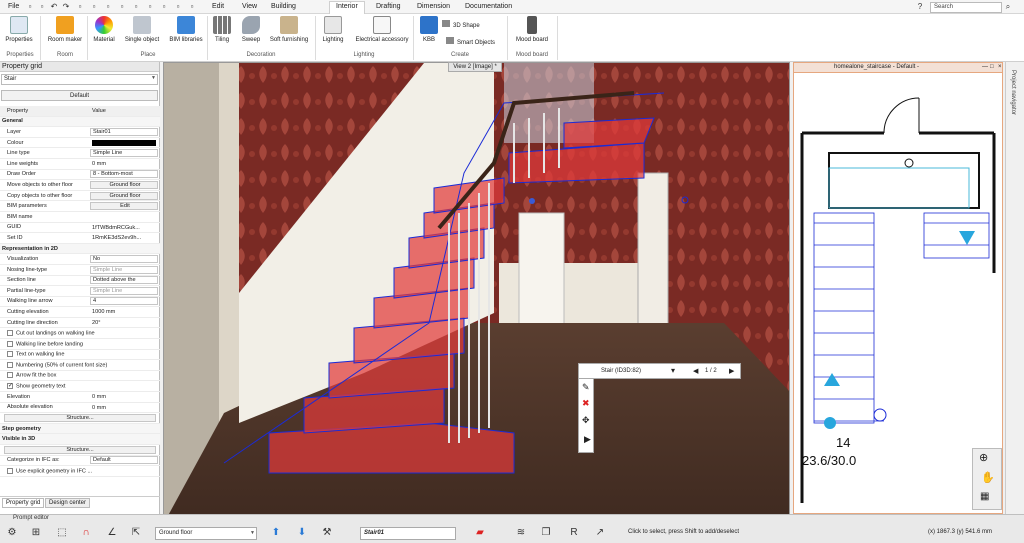 The height and width of the screenshot is (543, 1024). I want to click on property-value: No, so click(124, 259).